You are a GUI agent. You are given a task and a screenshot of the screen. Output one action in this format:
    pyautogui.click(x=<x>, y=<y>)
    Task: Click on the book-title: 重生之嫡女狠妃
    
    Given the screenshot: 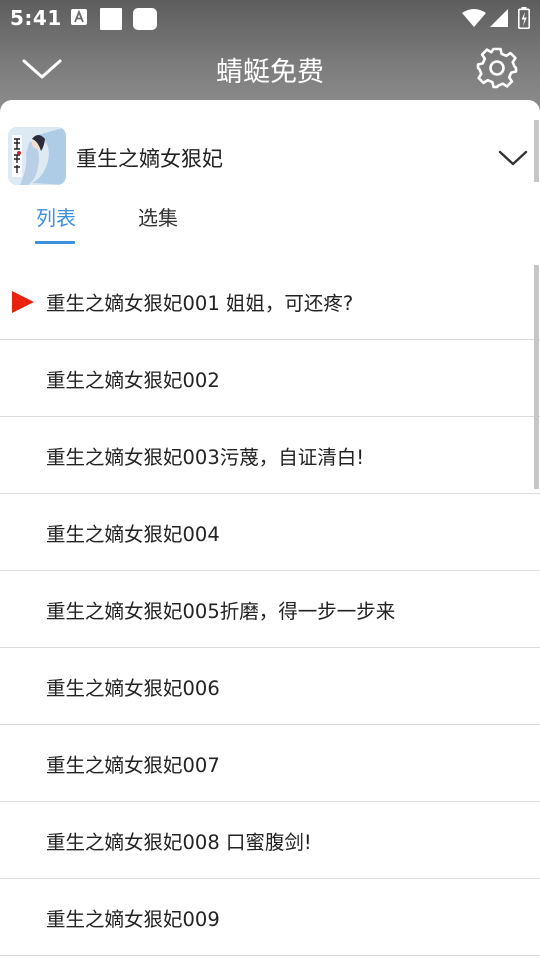 What is the action you would take?
    pyautogui.click(x=149, y=159)
    